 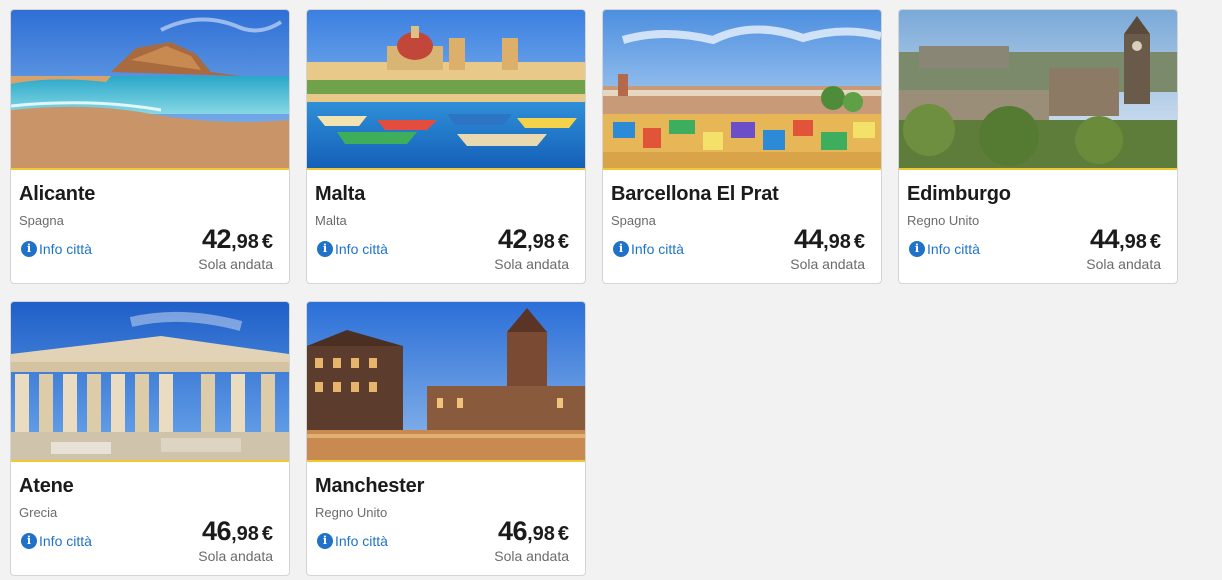 What do you see at coordinates (46, 486) in the screenshot?
I see `destination-city: Atene` at bounding box center [46, 486].